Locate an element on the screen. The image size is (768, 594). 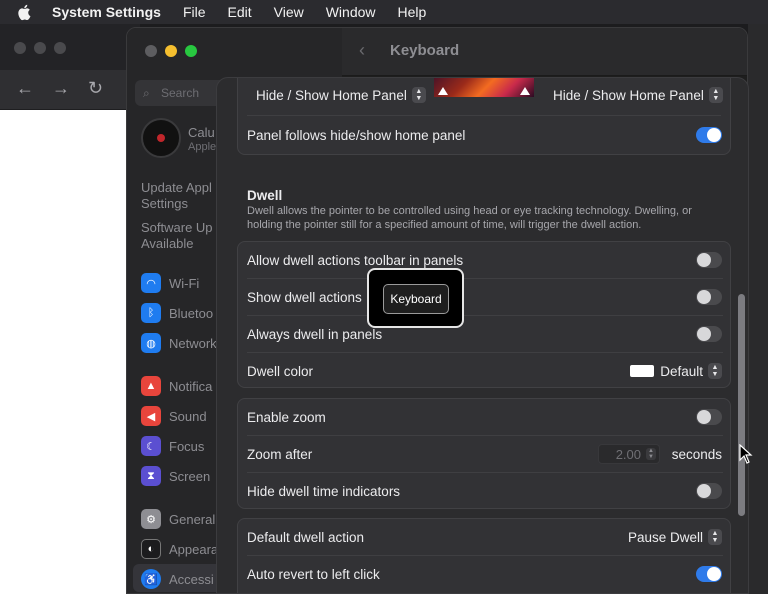
hide-indicators-toggle is located at coordinates (709, 491).